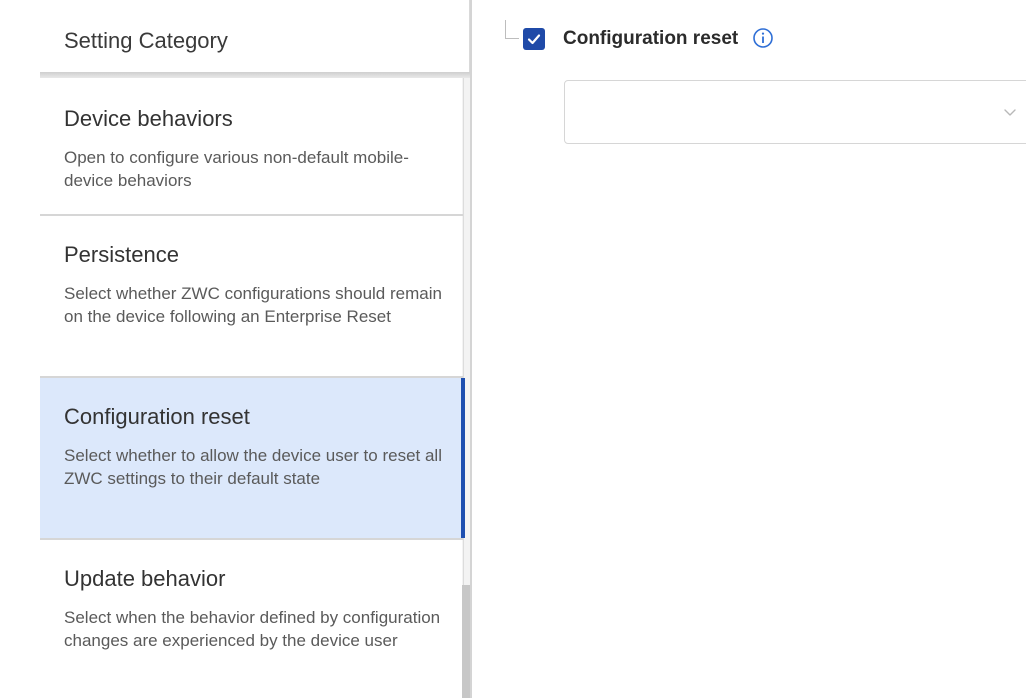  I want to click on configuration-reset-checkbox, so click(534, 39).